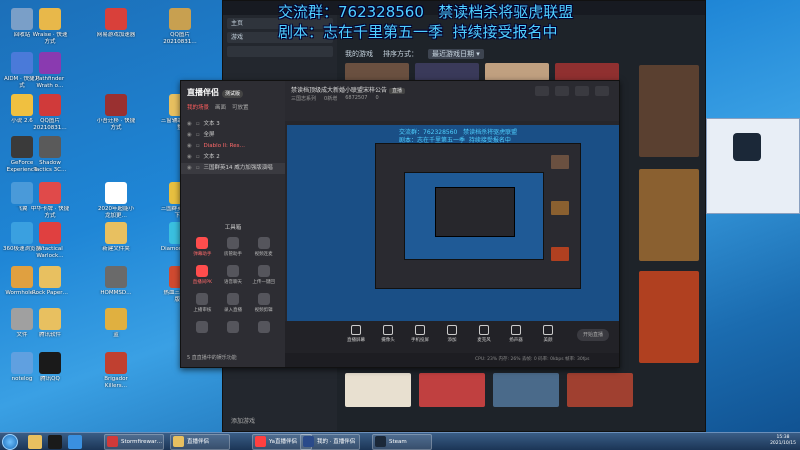  What do you see at coordinates (198, 107) in the screenshot?
I see `tab-my-scene: 我的场景` at bounding box center [198, 107].